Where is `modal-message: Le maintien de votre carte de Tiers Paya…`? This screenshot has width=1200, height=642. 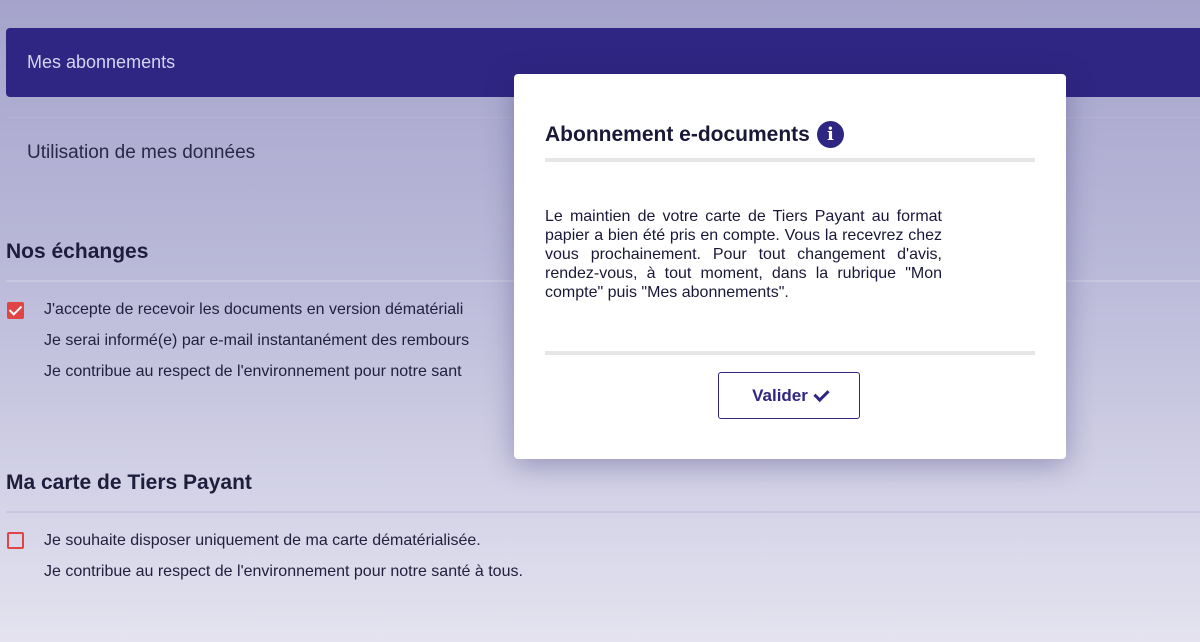 modal-message: Le maintien de votre carte de Tiers Paya… is located at coordinates (743, 254).